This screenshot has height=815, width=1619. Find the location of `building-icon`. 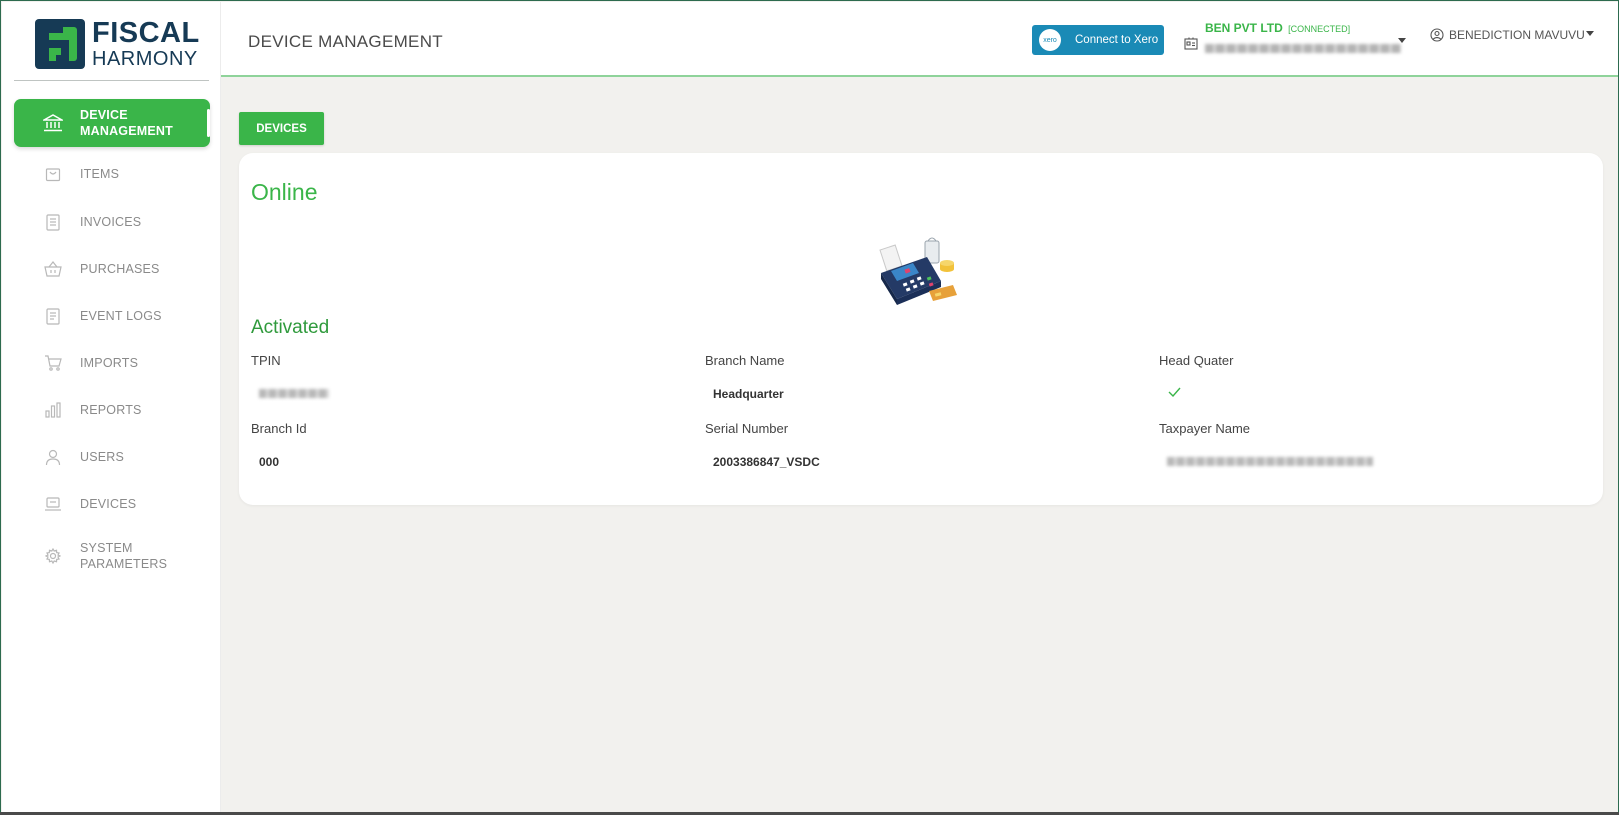

building-icon is located at coordinates (1191, 46).